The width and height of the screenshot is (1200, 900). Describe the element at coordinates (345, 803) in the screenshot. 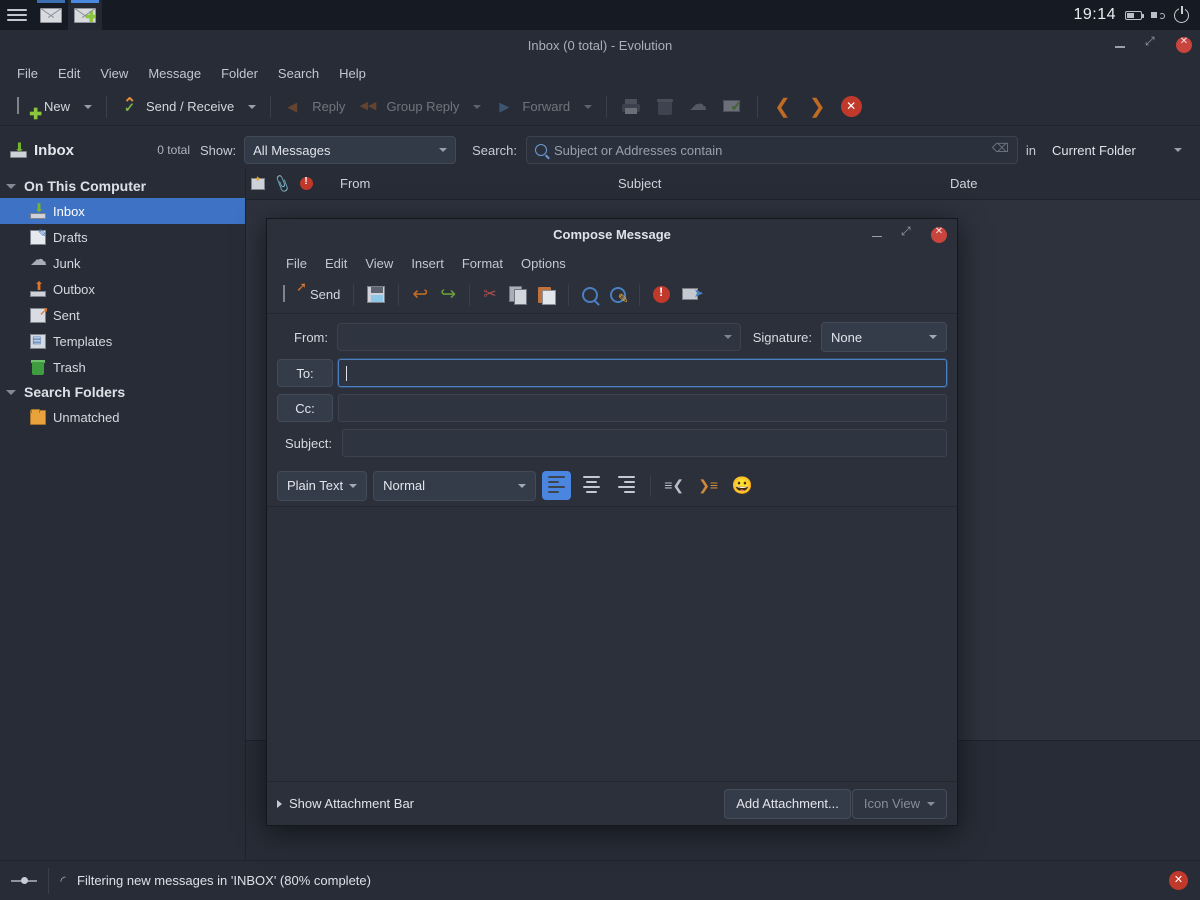

I see `show-attachment-bar-toggle: Show Attachment Bar` at that location.